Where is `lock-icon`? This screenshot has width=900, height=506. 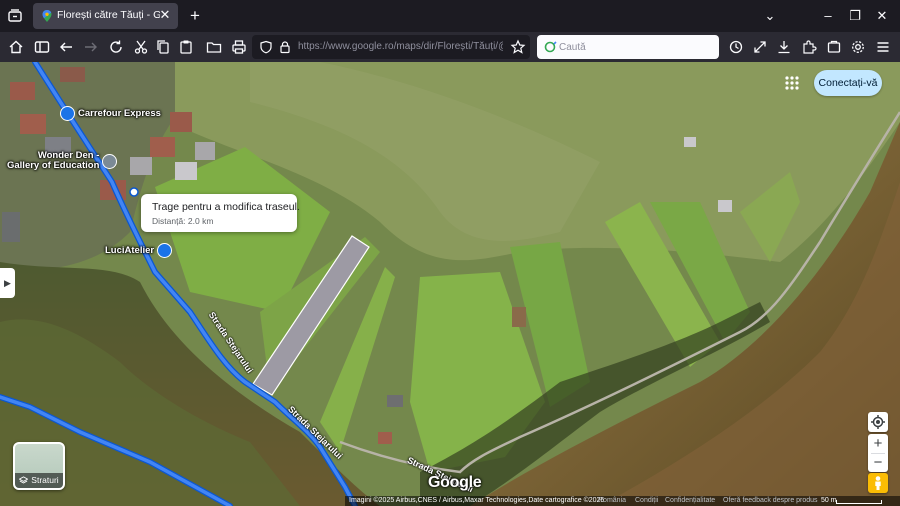 lock-icon is located at coordinates (285, 47).